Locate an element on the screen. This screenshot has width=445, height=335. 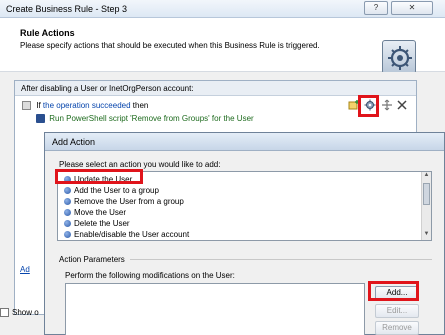
scroll-up-icon: ▲ is located at coordinates (426, 176).